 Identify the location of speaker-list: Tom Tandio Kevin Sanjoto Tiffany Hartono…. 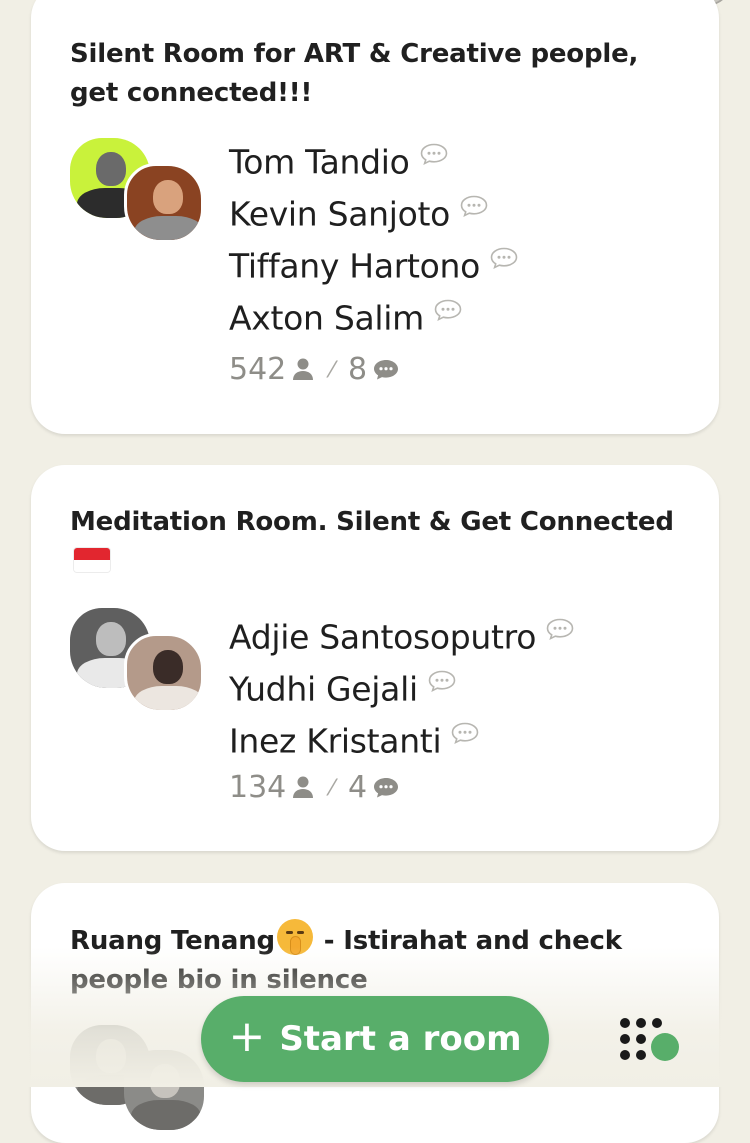
(464, 239).